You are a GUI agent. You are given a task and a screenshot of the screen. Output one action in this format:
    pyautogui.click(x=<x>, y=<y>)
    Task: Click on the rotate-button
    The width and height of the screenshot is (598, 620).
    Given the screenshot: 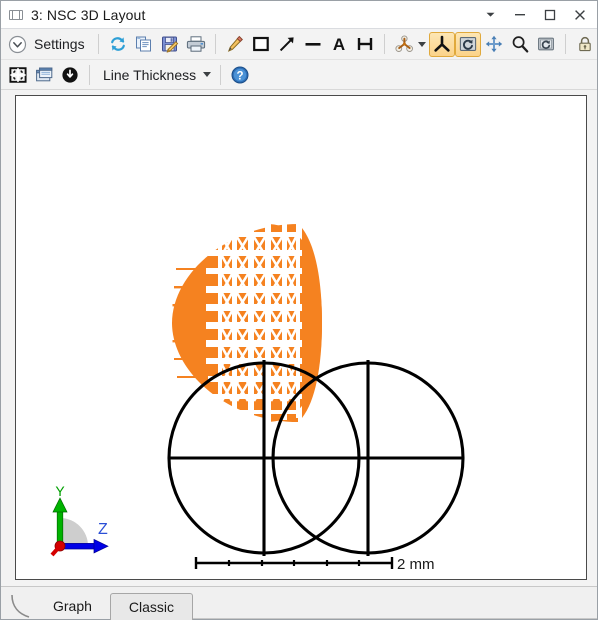 What is the action you would take?
    pyautogui.click(x=467, y=44)
    